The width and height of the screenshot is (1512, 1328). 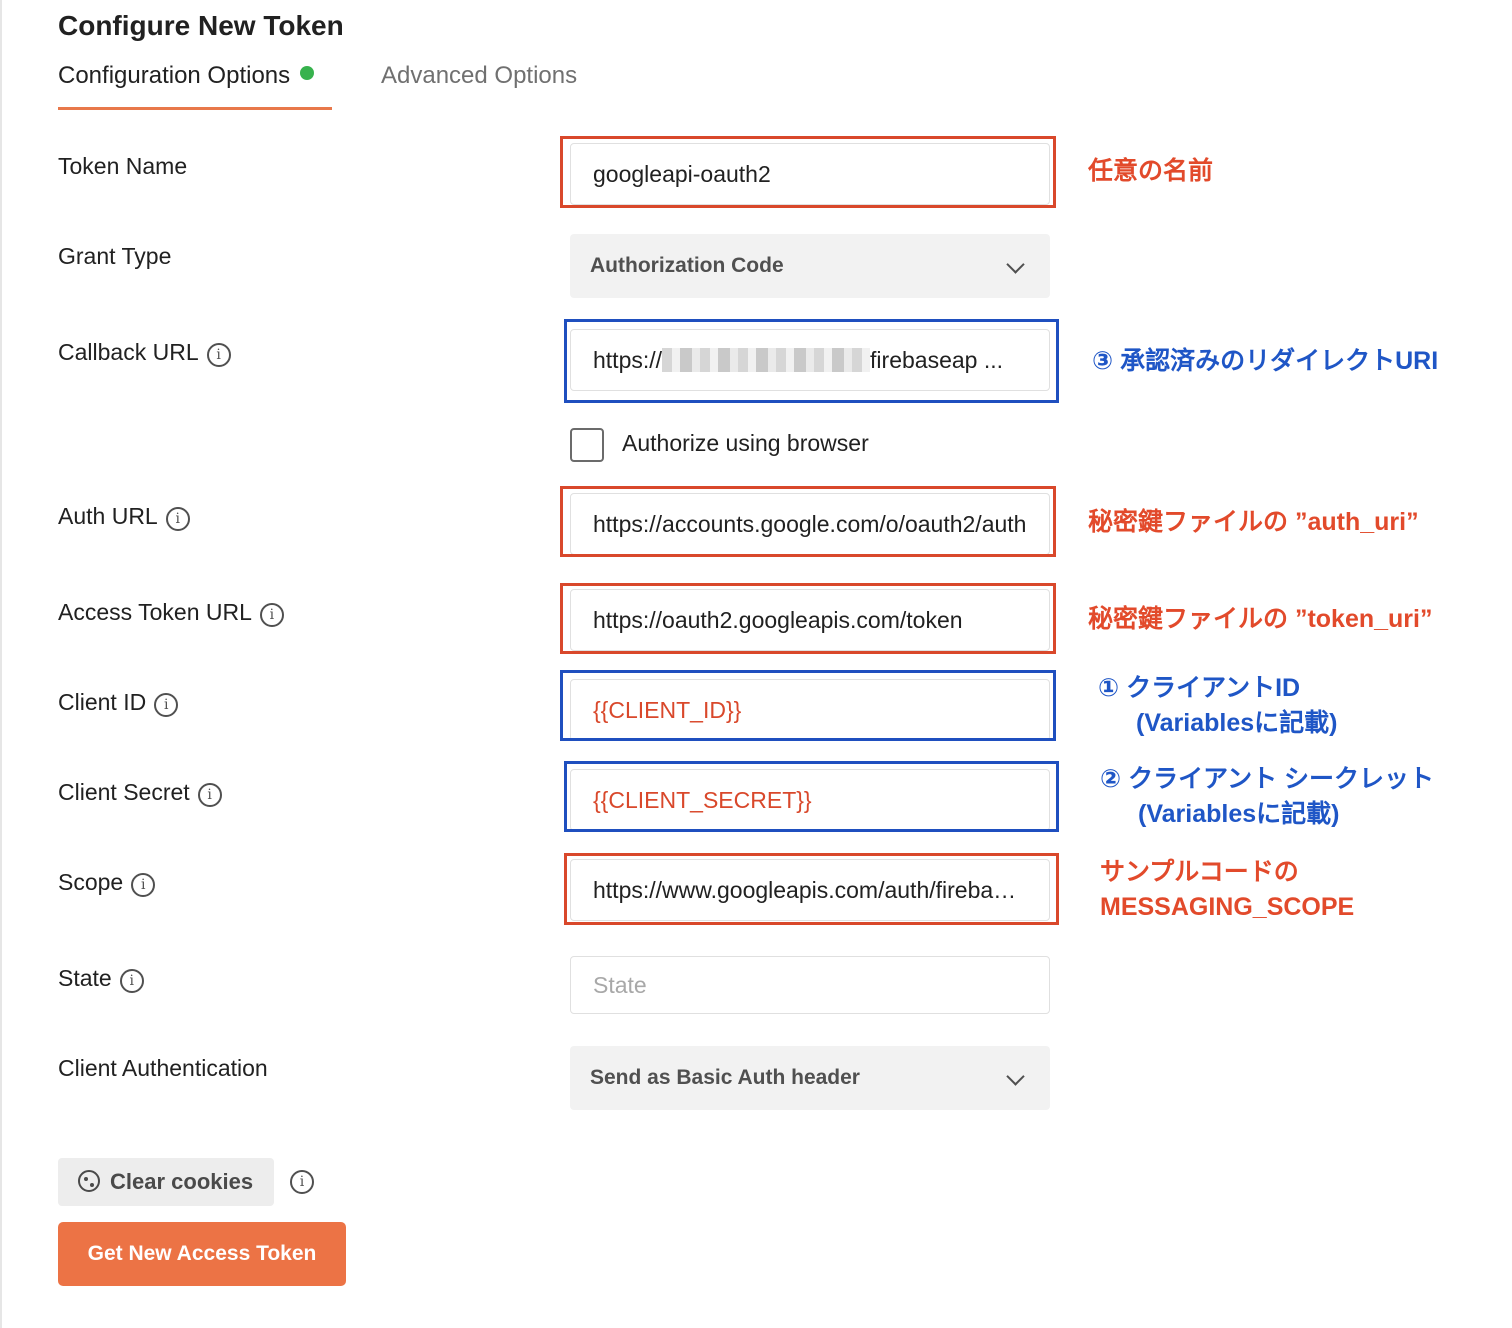 What do you see at coordinates (1227, 907) in the screenshot?
I see `annotation-scope-sub: MESSAGING_SCOPE` at bounding box center [1227, 907].